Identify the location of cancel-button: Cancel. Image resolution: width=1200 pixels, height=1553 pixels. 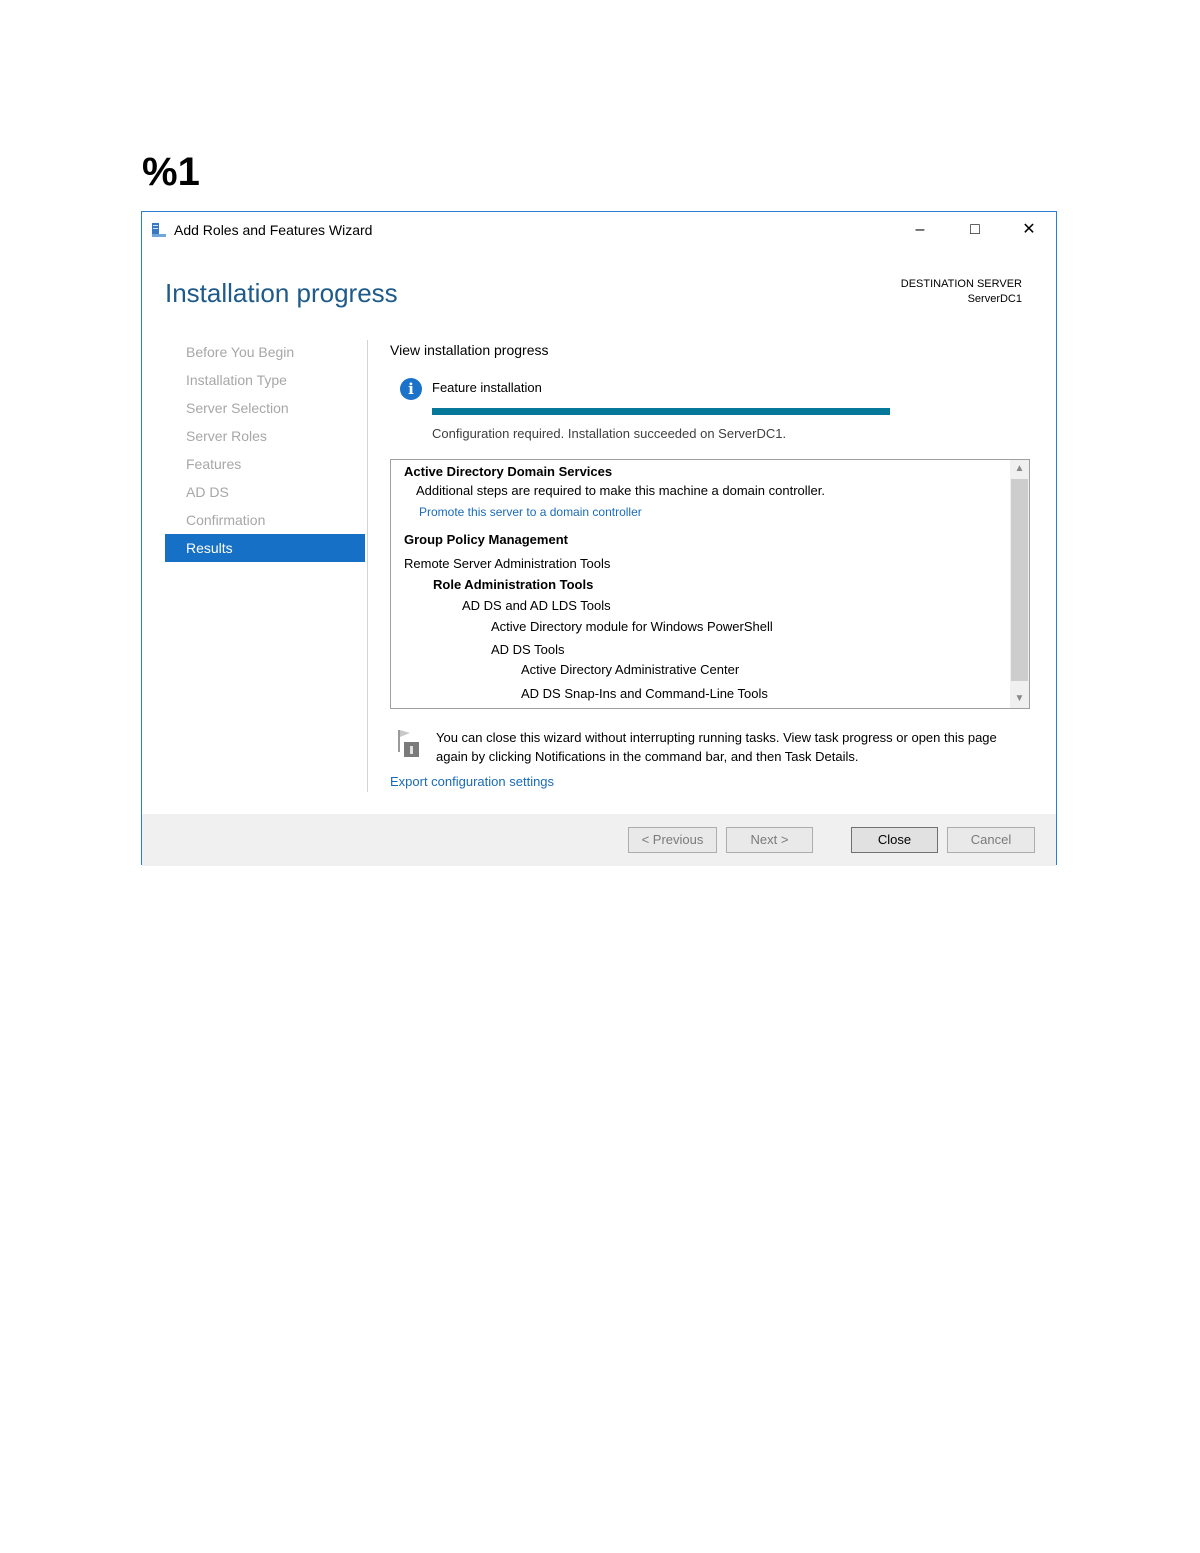
(991, 840).